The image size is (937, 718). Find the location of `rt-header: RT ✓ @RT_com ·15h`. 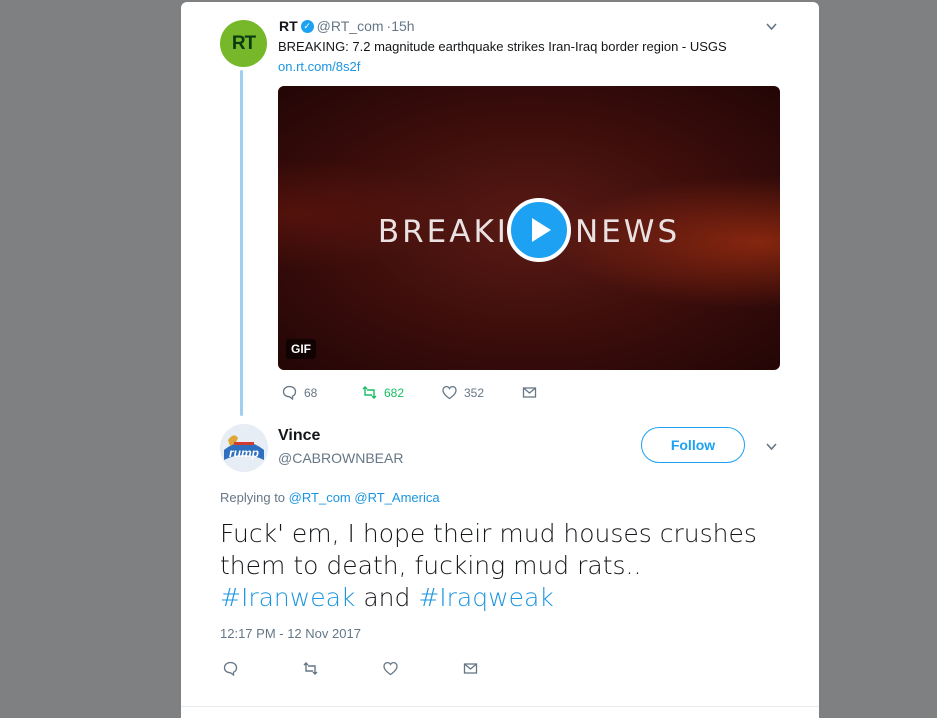

rt-header: RT ✓ @RT_com ·15h is located at coordinates (347, 26).